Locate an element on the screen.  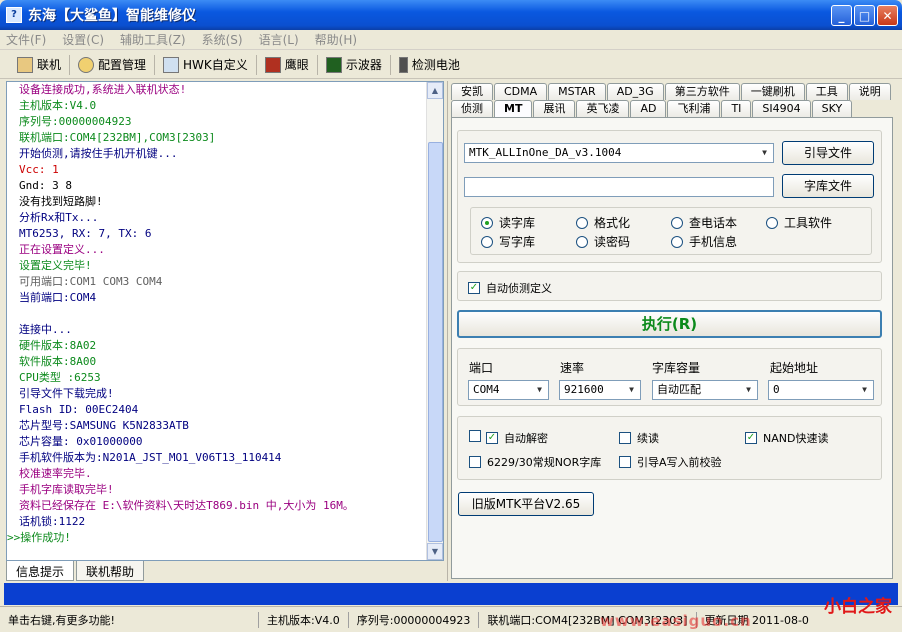
menu-settings: 设置(C) is located at coordinates (83, 39).